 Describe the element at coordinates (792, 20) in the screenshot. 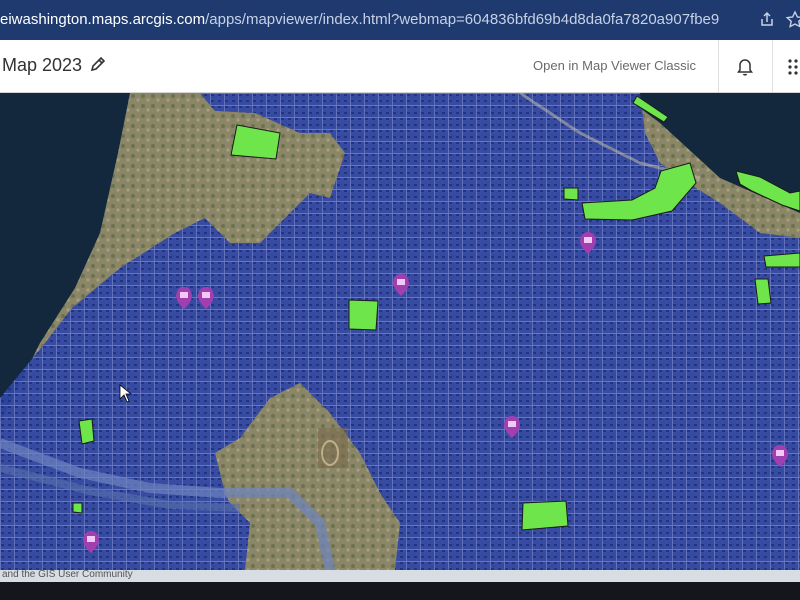

I see `favorite-star-icon` at that location.